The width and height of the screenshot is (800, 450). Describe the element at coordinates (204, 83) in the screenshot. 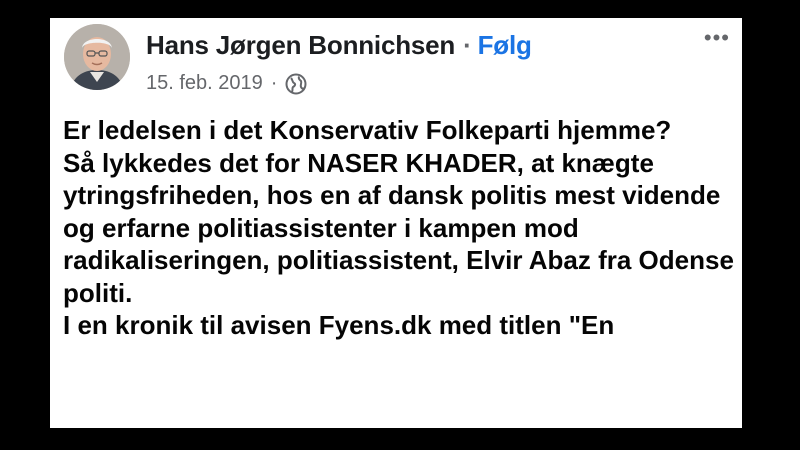

I see `post-date: 15. feb. 2019` at that location.